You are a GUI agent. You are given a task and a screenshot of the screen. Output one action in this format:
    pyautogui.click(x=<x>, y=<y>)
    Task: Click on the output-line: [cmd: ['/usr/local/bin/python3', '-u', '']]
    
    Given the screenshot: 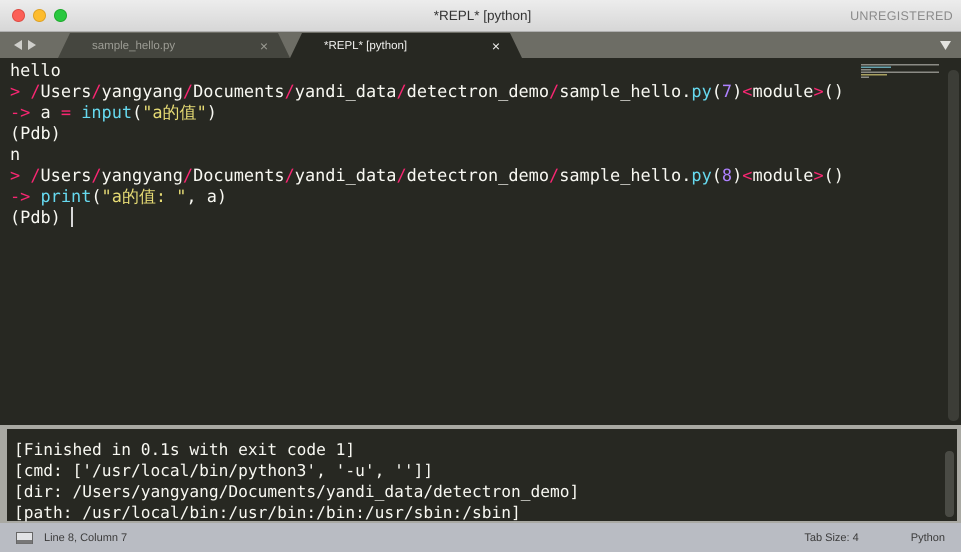 What is the action you would take?
    pyautogui.click(x=224, y=470)
    